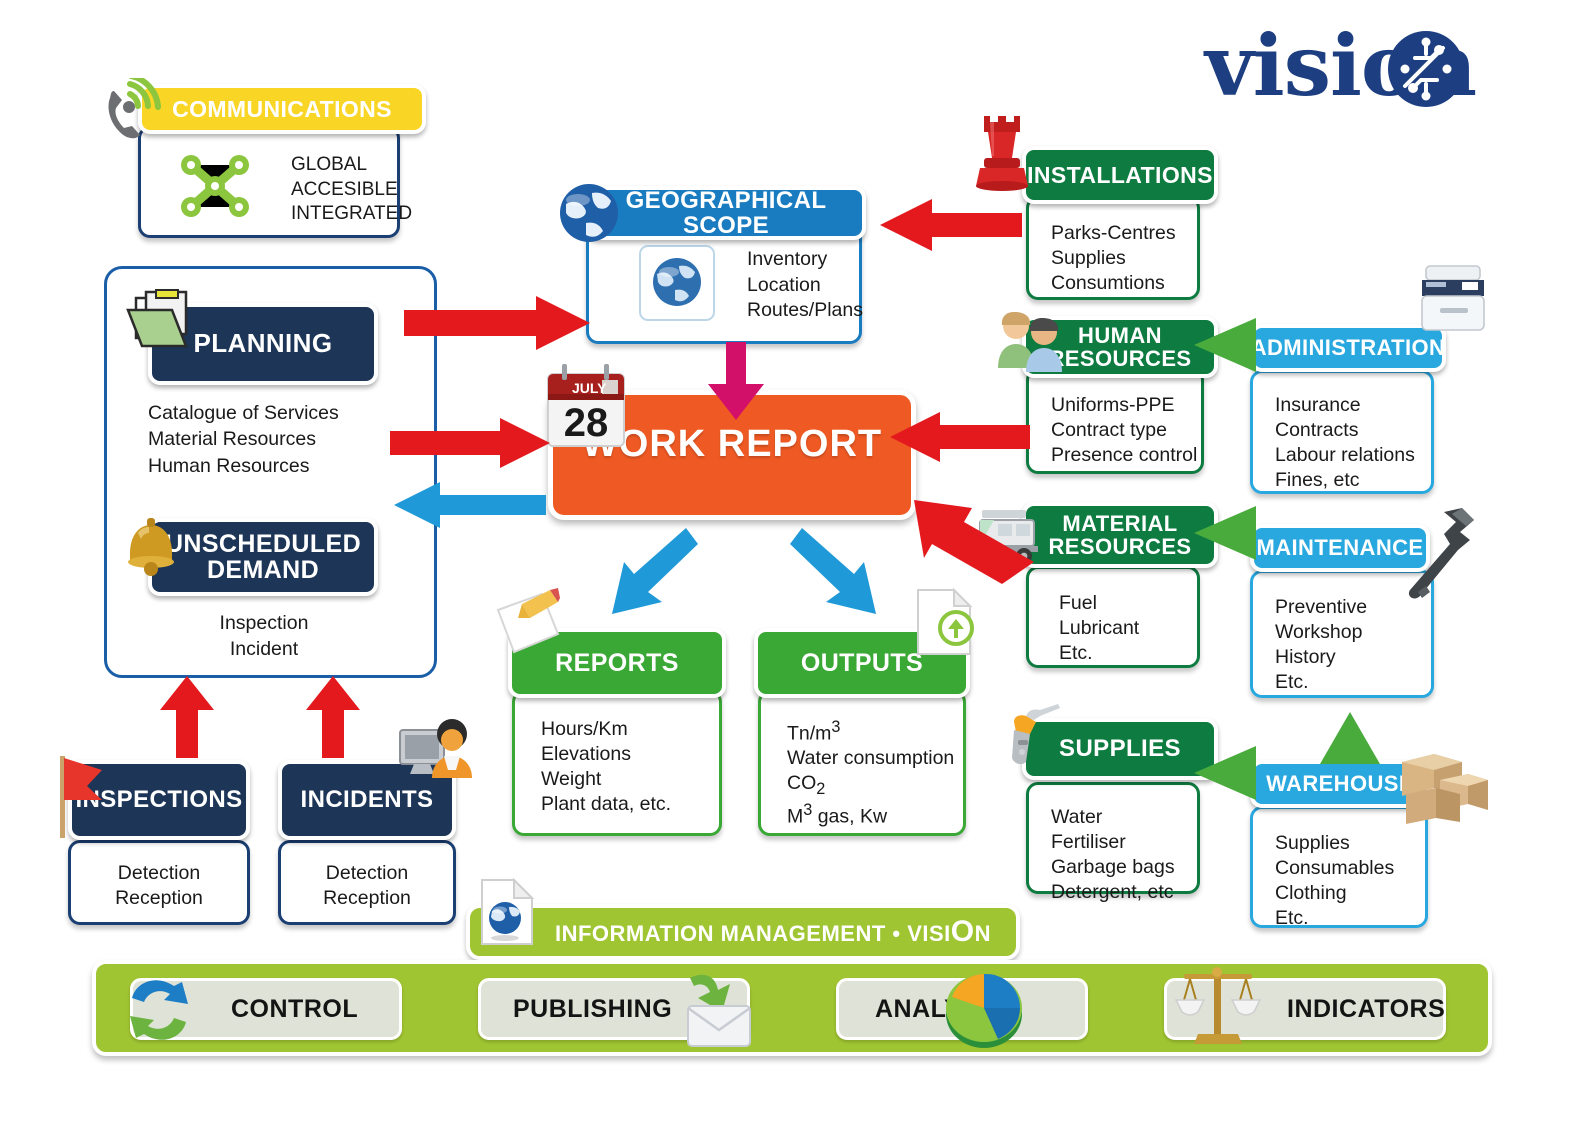 The height and width of the screenshot is (1122, 1588). I want to click on geographical-scope-body: Inventory Location Routes/Plans, so click(724, 284).